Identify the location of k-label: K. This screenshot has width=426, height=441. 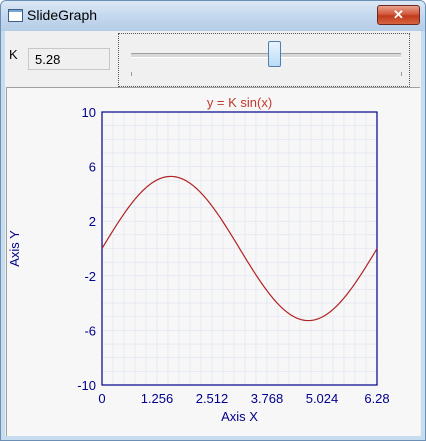
(13, 54).